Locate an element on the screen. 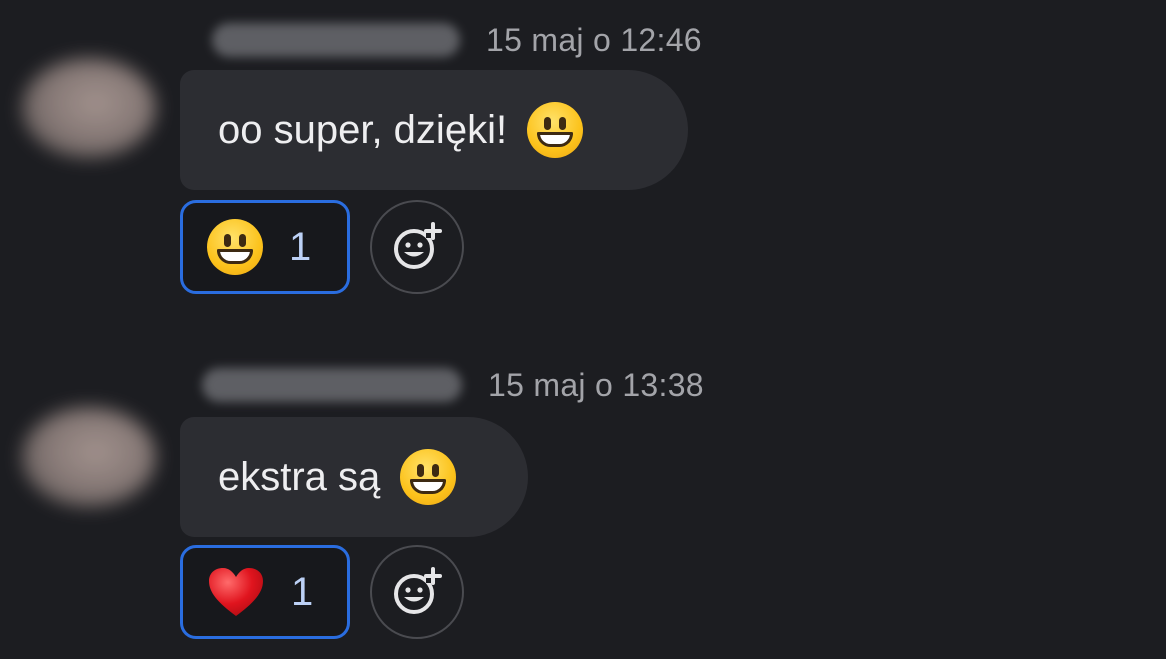 The image size is (1166, 659). message-bubble: ekstra są is located at coordinates (354, 477).